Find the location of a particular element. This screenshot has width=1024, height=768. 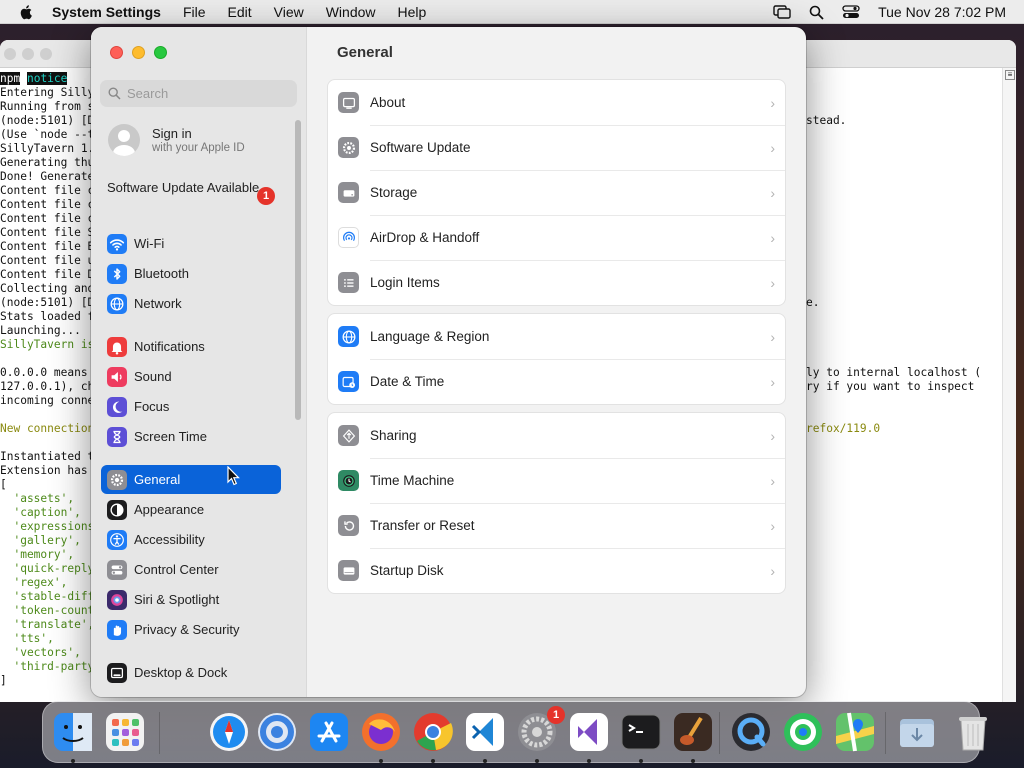

moon-icon is located at coordinates (117, 407).